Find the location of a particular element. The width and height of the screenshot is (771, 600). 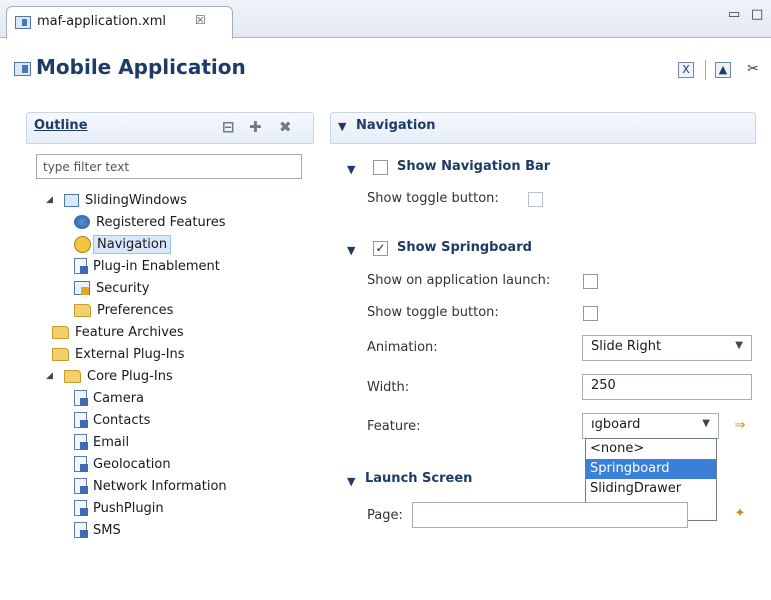

editor-tab-label: maf-application.xml is located at coordinates (101, 21).